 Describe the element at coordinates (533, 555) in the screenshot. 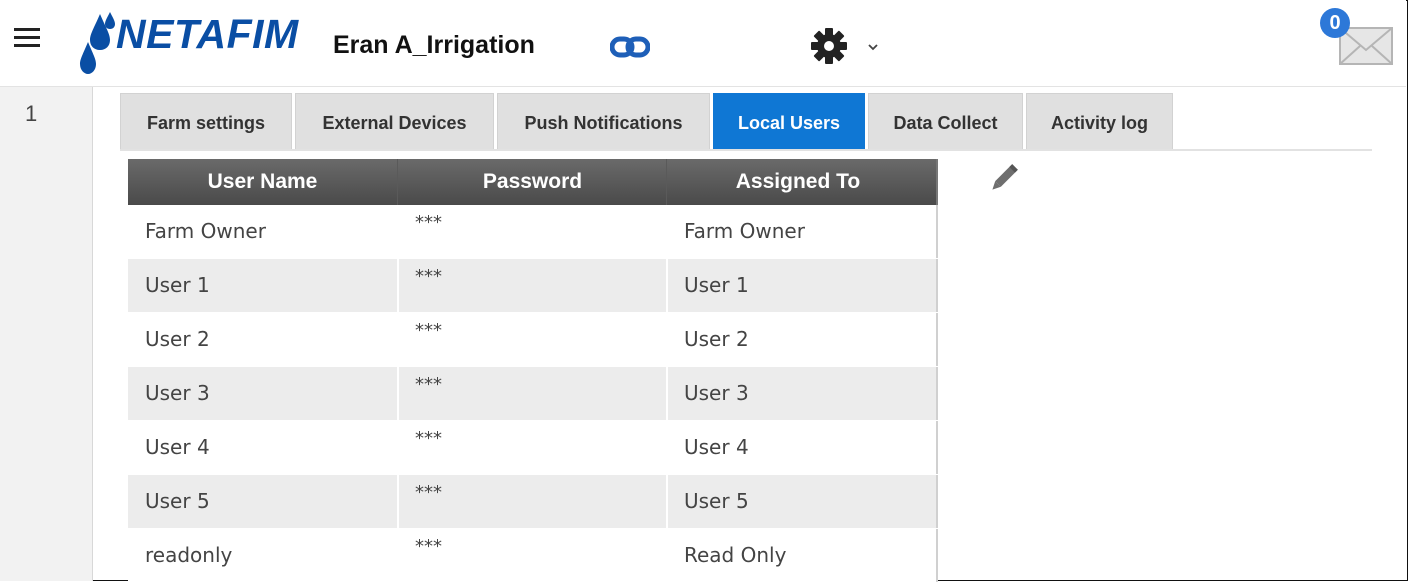

I see `table-row: readonly *** Read Only` at that location.